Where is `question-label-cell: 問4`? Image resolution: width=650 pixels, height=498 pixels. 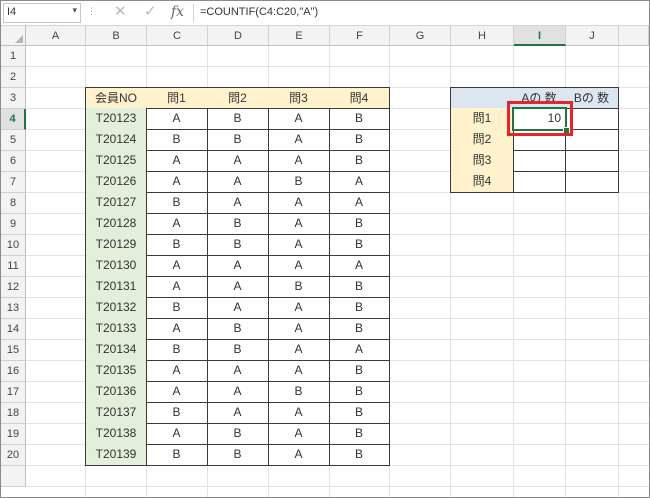
question-label-cell: 問4 is located at coordinates (482, 182).